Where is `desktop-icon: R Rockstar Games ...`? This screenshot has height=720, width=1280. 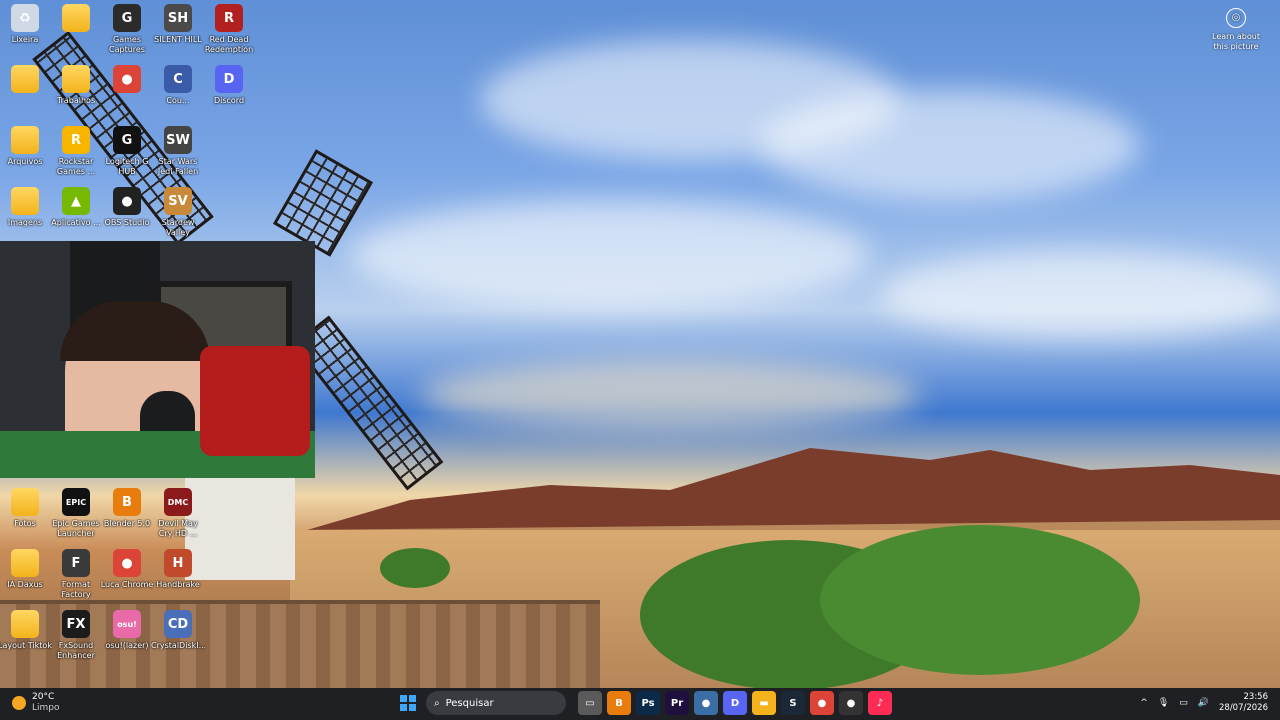
desktop-icon: R Rockstar Games ... is located at coordinates (76, 151).